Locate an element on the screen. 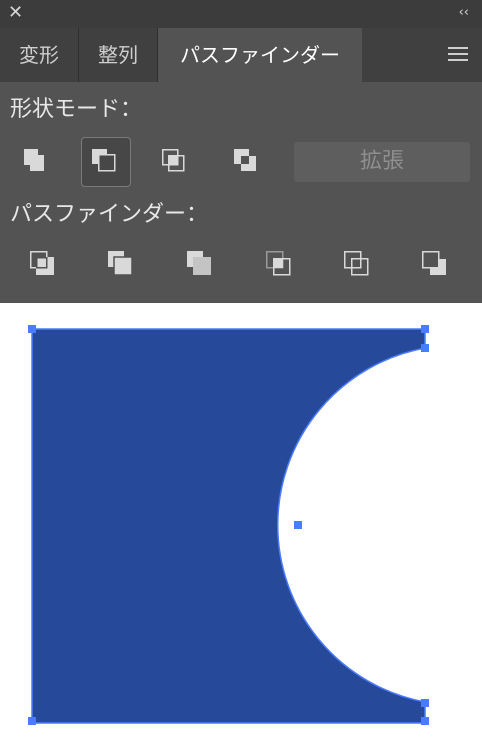 The height and width of the screenshot is (744, 482). minus-back-icon is located at coordinates (434, 263).